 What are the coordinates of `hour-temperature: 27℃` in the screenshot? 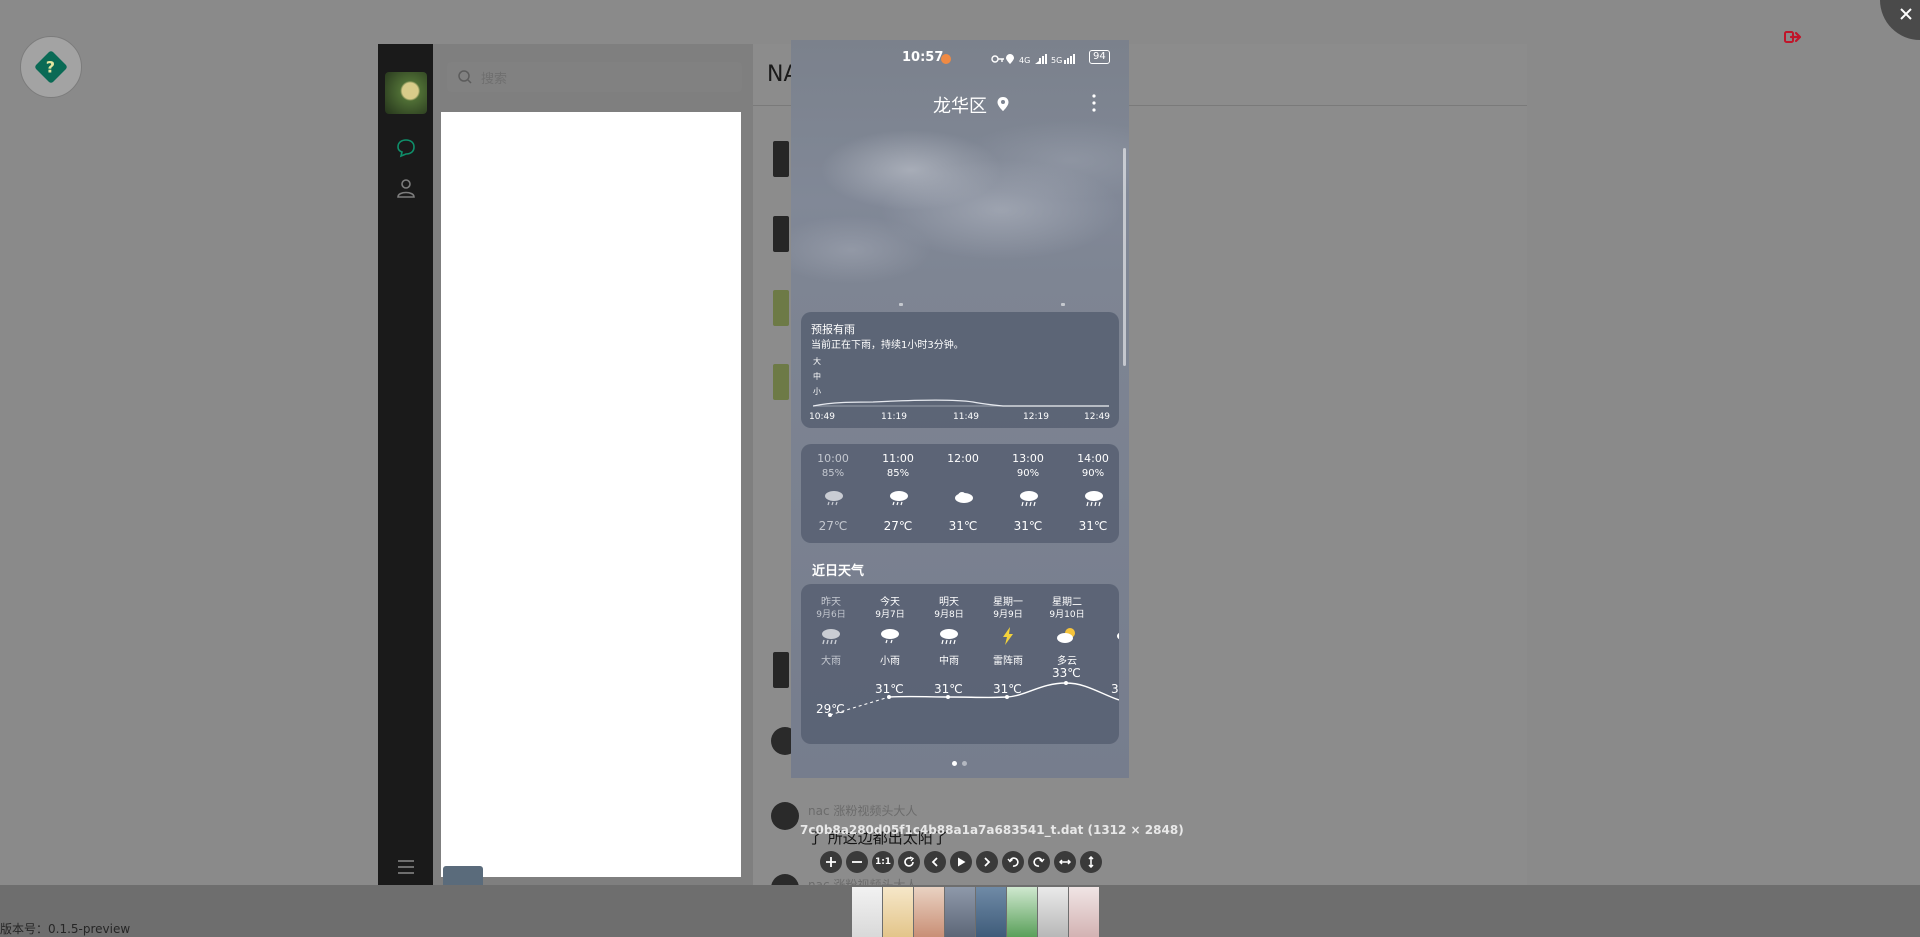 It's located at (833, 526).